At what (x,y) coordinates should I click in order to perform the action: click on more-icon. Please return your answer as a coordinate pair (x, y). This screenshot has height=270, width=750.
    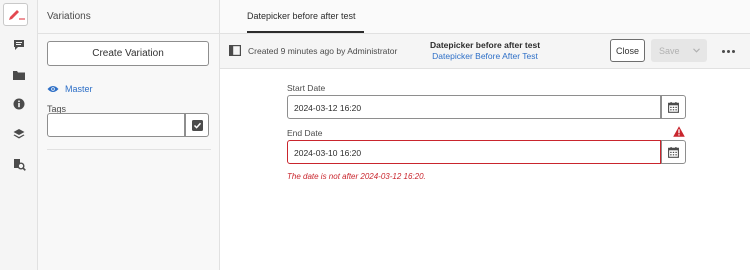
    Looking at the image, I should click on (723, 51).